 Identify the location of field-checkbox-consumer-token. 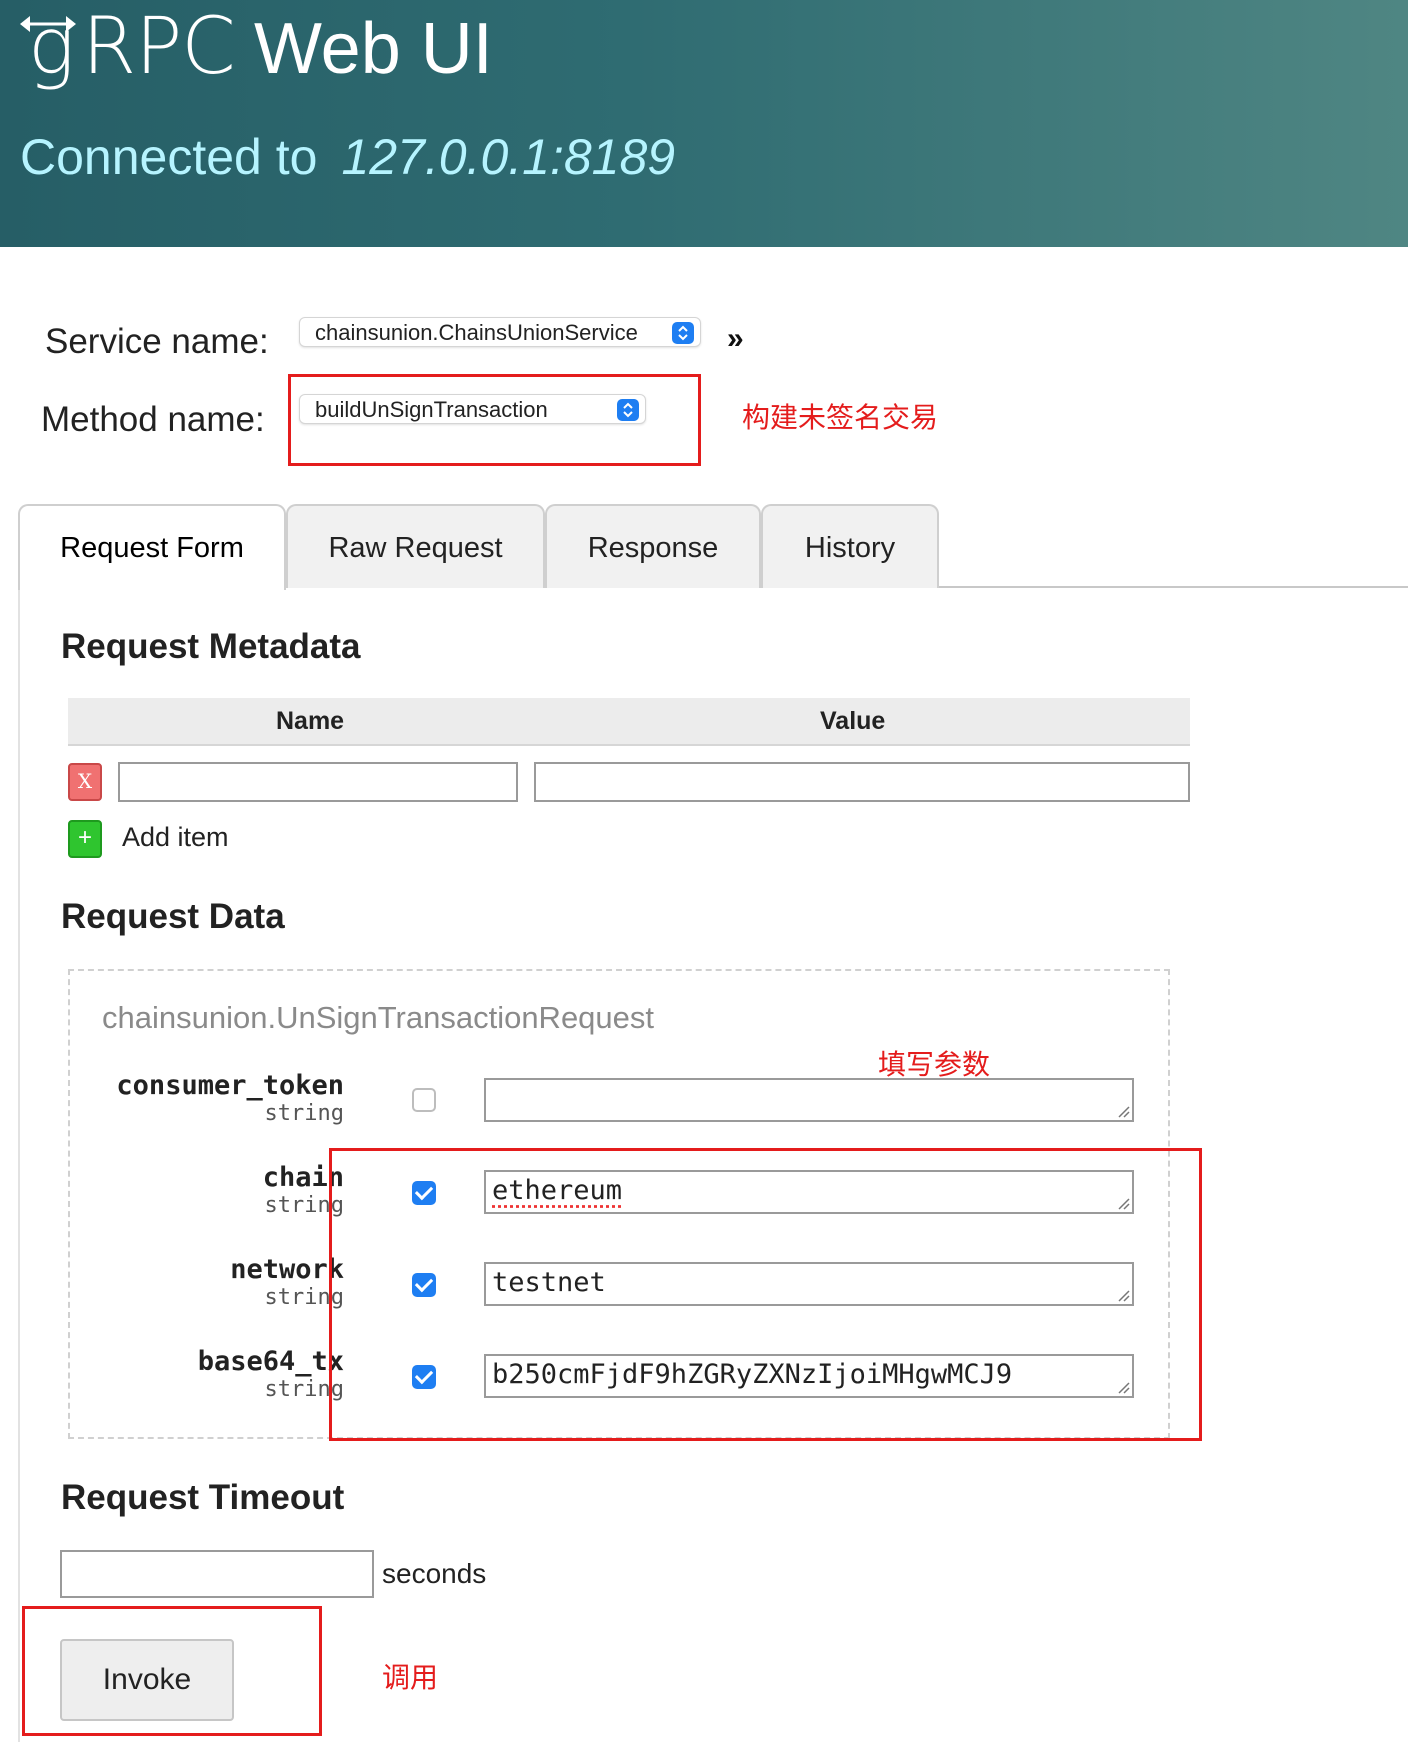
(424, 1100).